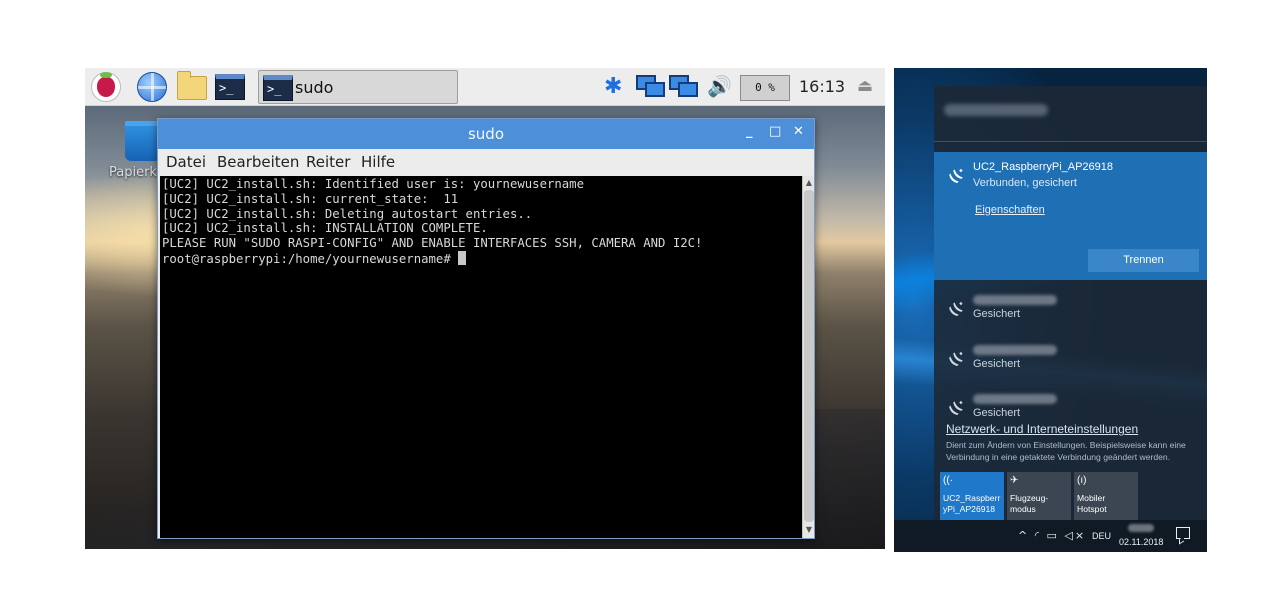 The image size is (1276, 610). Describe the element at coordinates (481, 258) in the screenshot. I see `terminal-prompt-line: root@raspberrypi:/home/yournewusername#` at that location.